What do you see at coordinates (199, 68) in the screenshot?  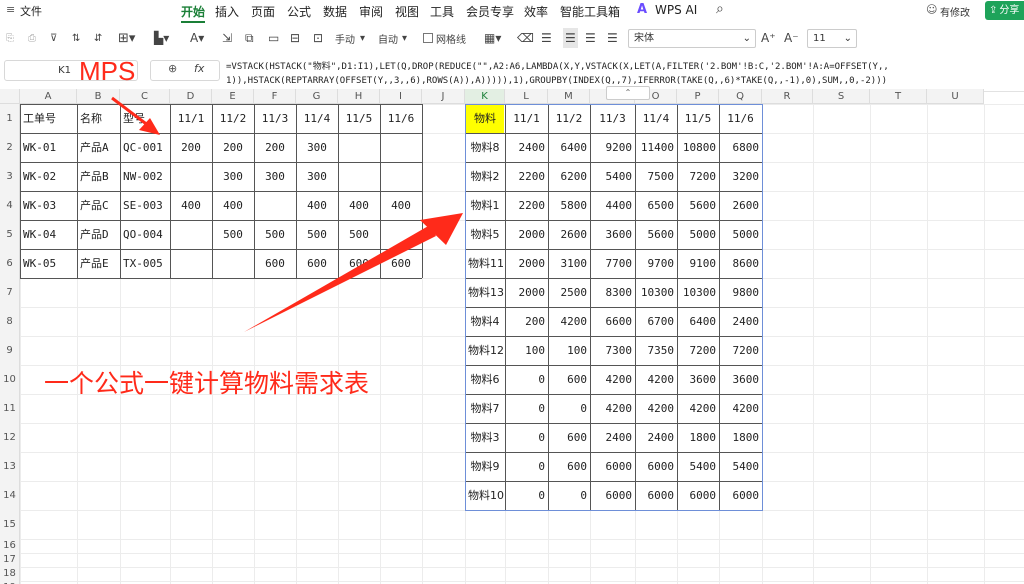 I see `fx-icon: fx` at bounding box center [199, 68].